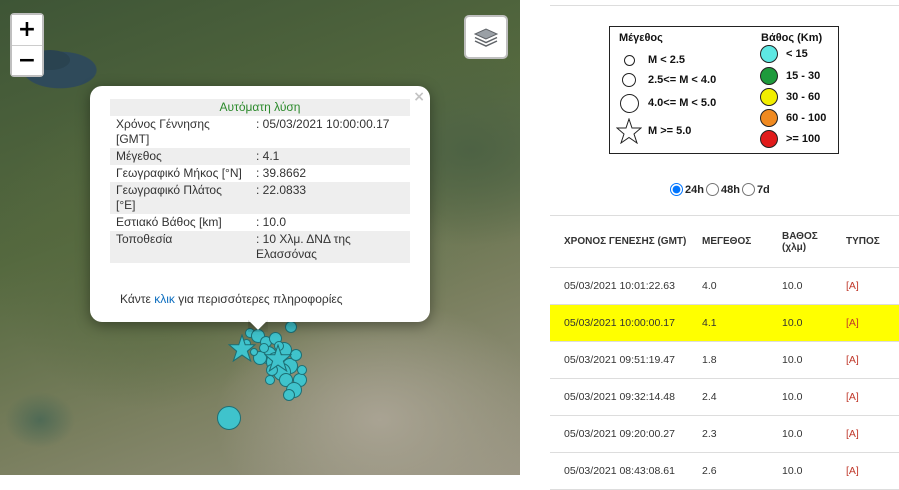  What do you see at coordinates (164, 299) in the screenshot?
I see `more-info-link: κλικ` at bounding box center [164, 299].